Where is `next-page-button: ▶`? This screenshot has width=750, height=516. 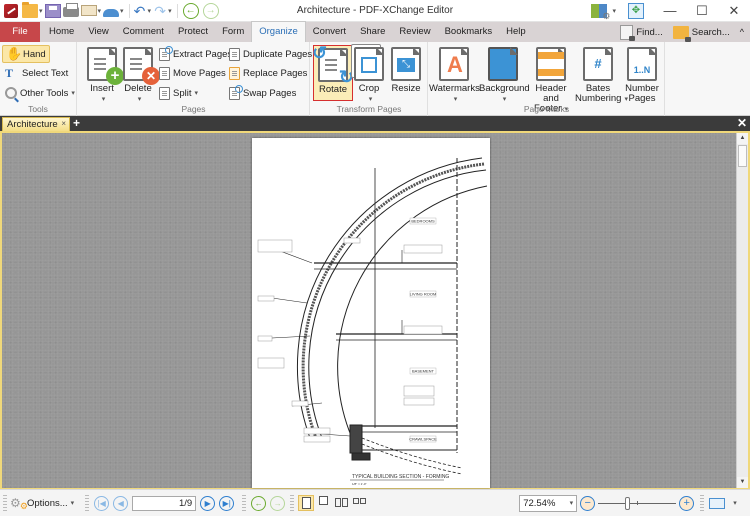
next-page-button: ▶ is located at coordinates (208, 503).